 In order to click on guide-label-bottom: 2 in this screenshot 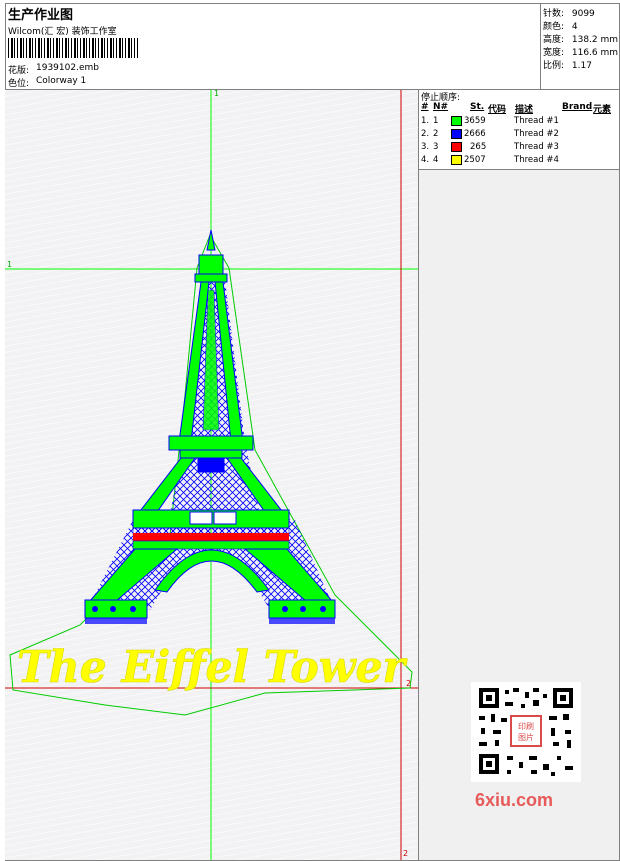, I will do `click(405, 853)`.